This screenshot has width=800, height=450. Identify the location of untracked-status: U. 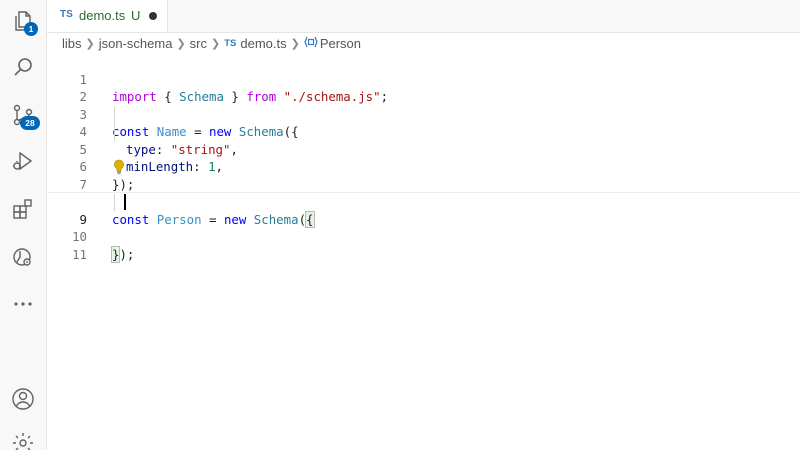
(136, 15).